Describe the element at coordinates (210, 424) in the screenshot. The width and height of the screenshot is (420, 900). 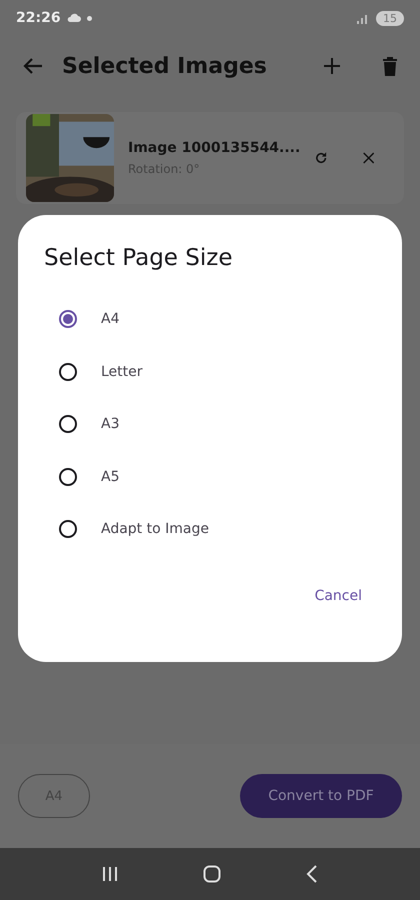
I see `page-size-option: A3` at that location.